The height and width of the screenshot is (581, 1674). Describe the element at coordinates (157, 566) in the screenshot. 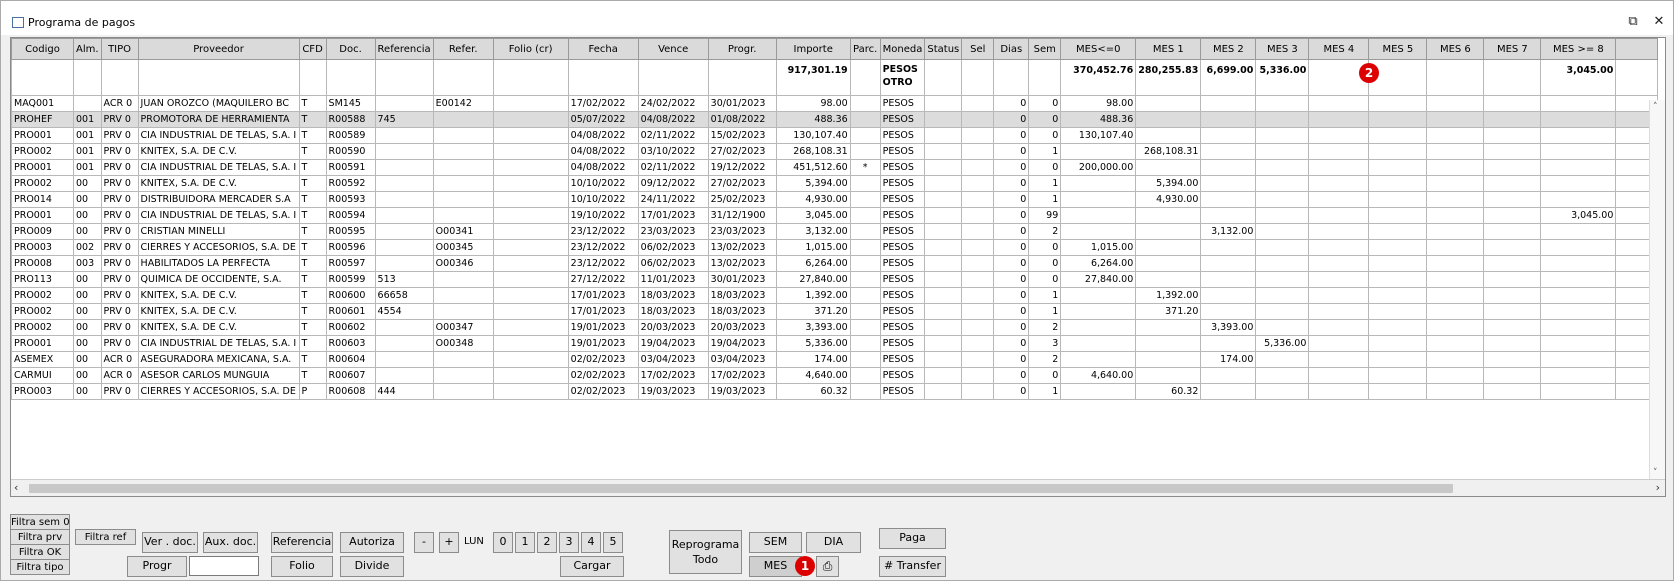

I see `progr-button: Progr` at that location.